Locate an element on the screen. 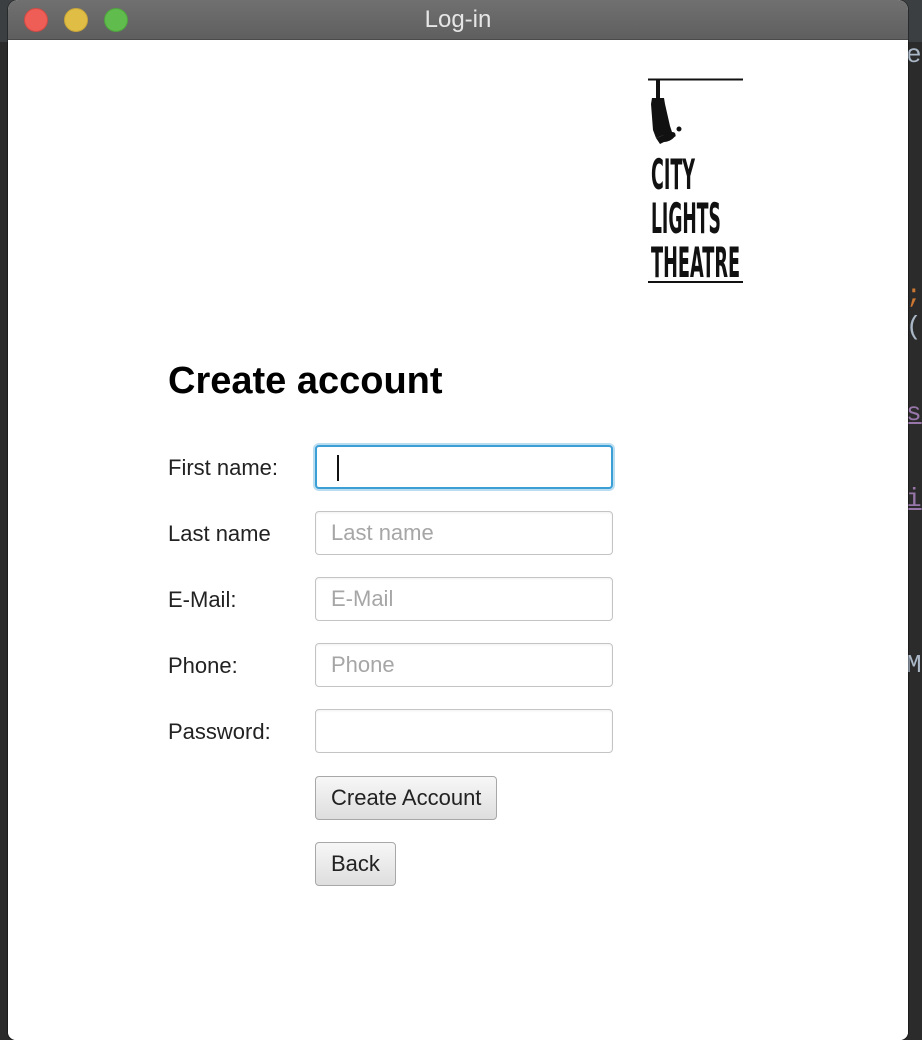 Image resolution: width=922 pixels, height=1040 pixels. logo-line-theatre: THEATRE is located at coordinates (695, 263).